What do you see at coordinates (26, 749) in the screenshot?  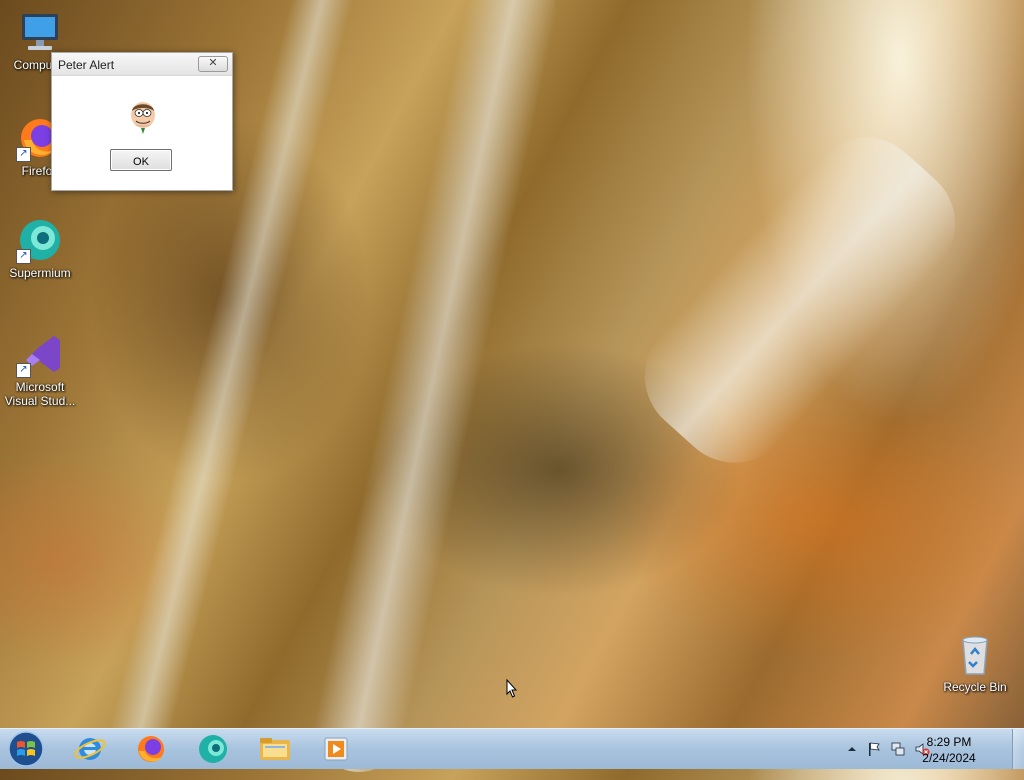 I see `start-button` at bounding box center [26, 749].